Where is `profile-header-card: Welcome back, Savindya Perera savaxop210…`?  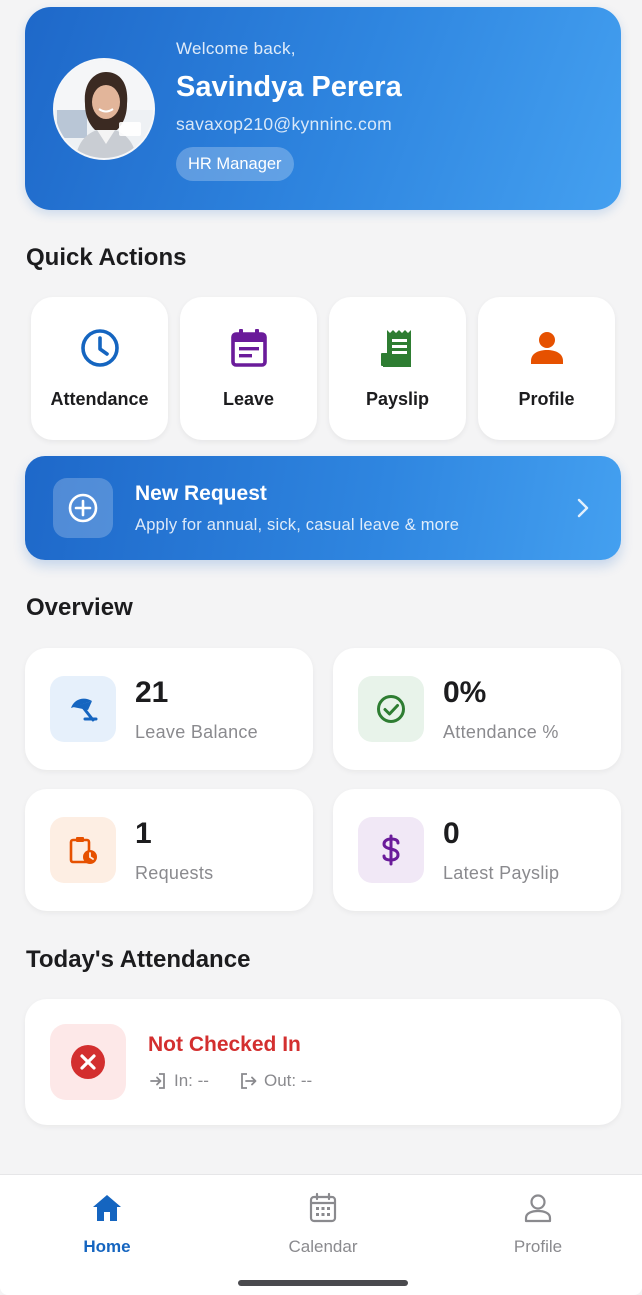 profile-header-card: Welcome back, Savindya Perera savaxop210… is located at coordinates (323, 108).